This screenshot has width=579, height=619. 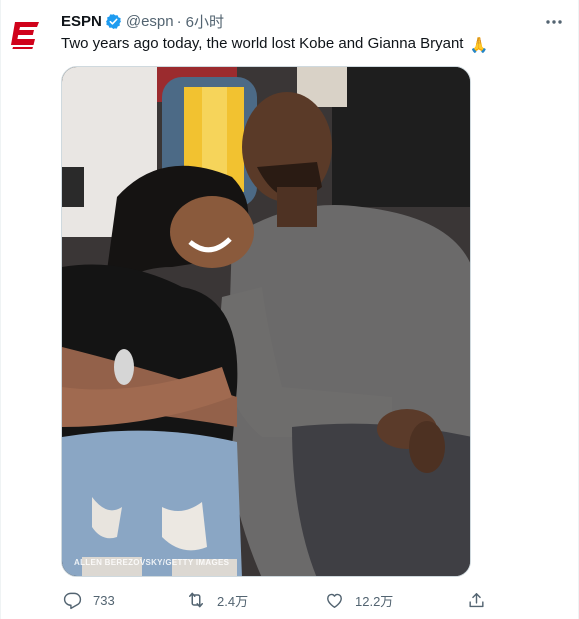 I want to click on retweet-icon, so click(x=196, y=600).